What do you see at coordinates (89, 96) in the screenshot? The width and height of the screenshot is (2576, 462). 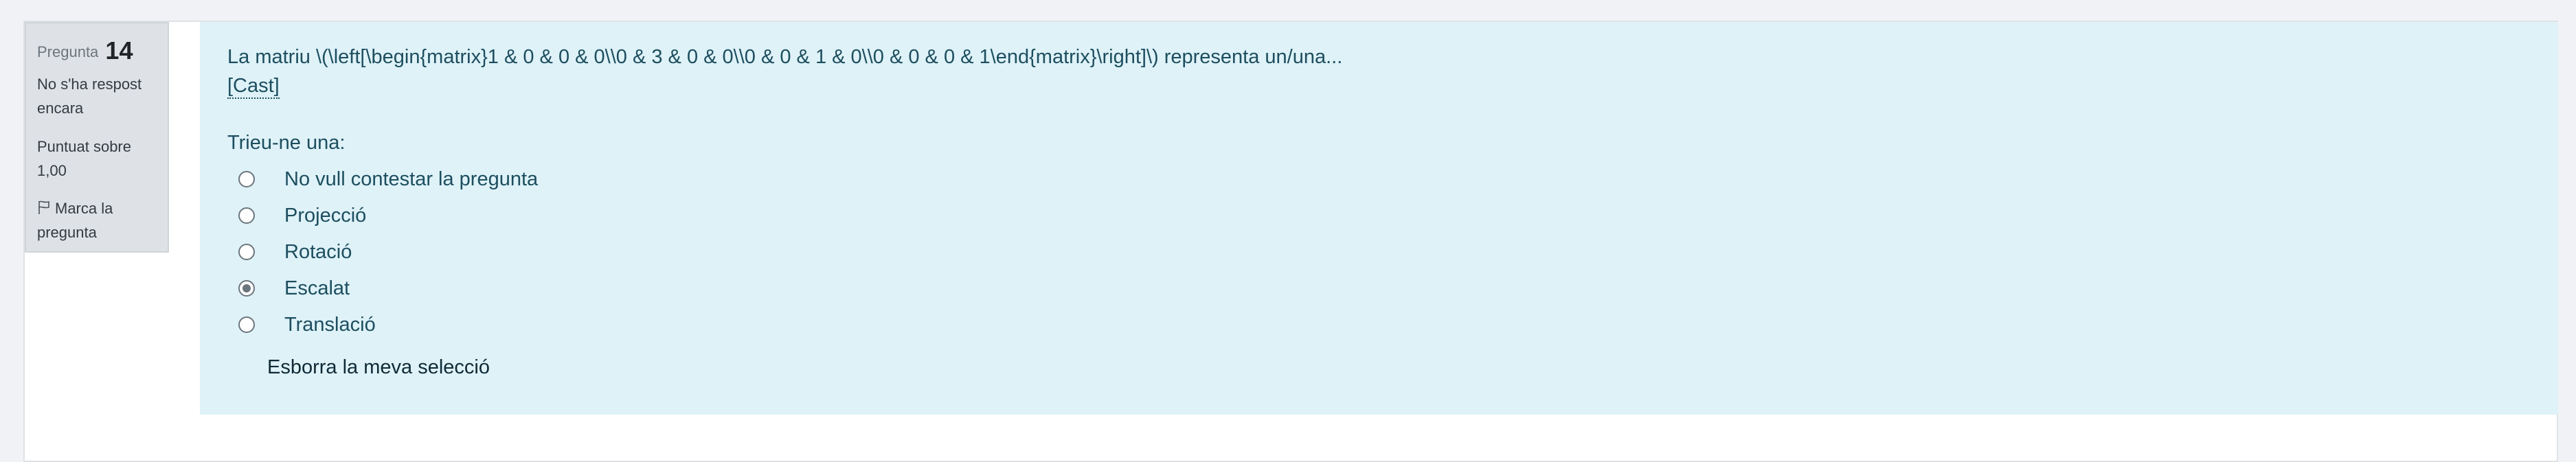 I see `question-state: No s'ha respost encara` at bounding box center [89, 96].